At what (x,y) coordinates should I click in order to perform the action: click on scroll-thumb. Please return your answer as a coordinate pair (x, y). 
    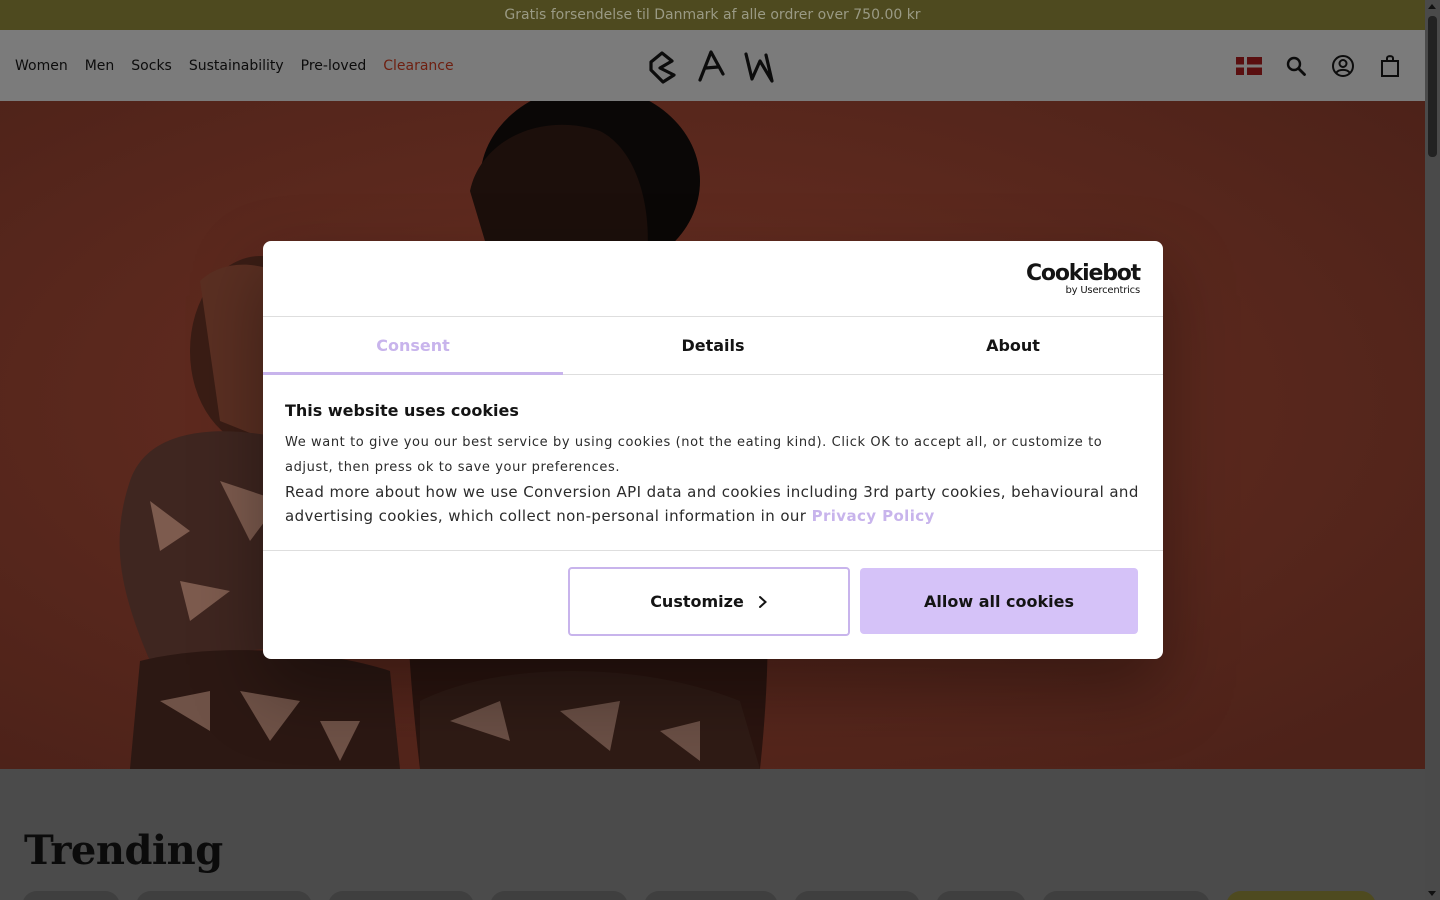
    Looking at the image, I should click on (1432, 86).